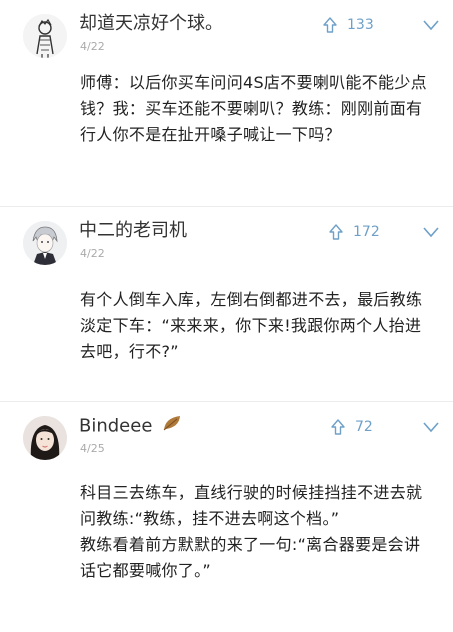  Describe the element at coordinates (364, 427) in the screenshot. I see `like-count: 72` at that location.